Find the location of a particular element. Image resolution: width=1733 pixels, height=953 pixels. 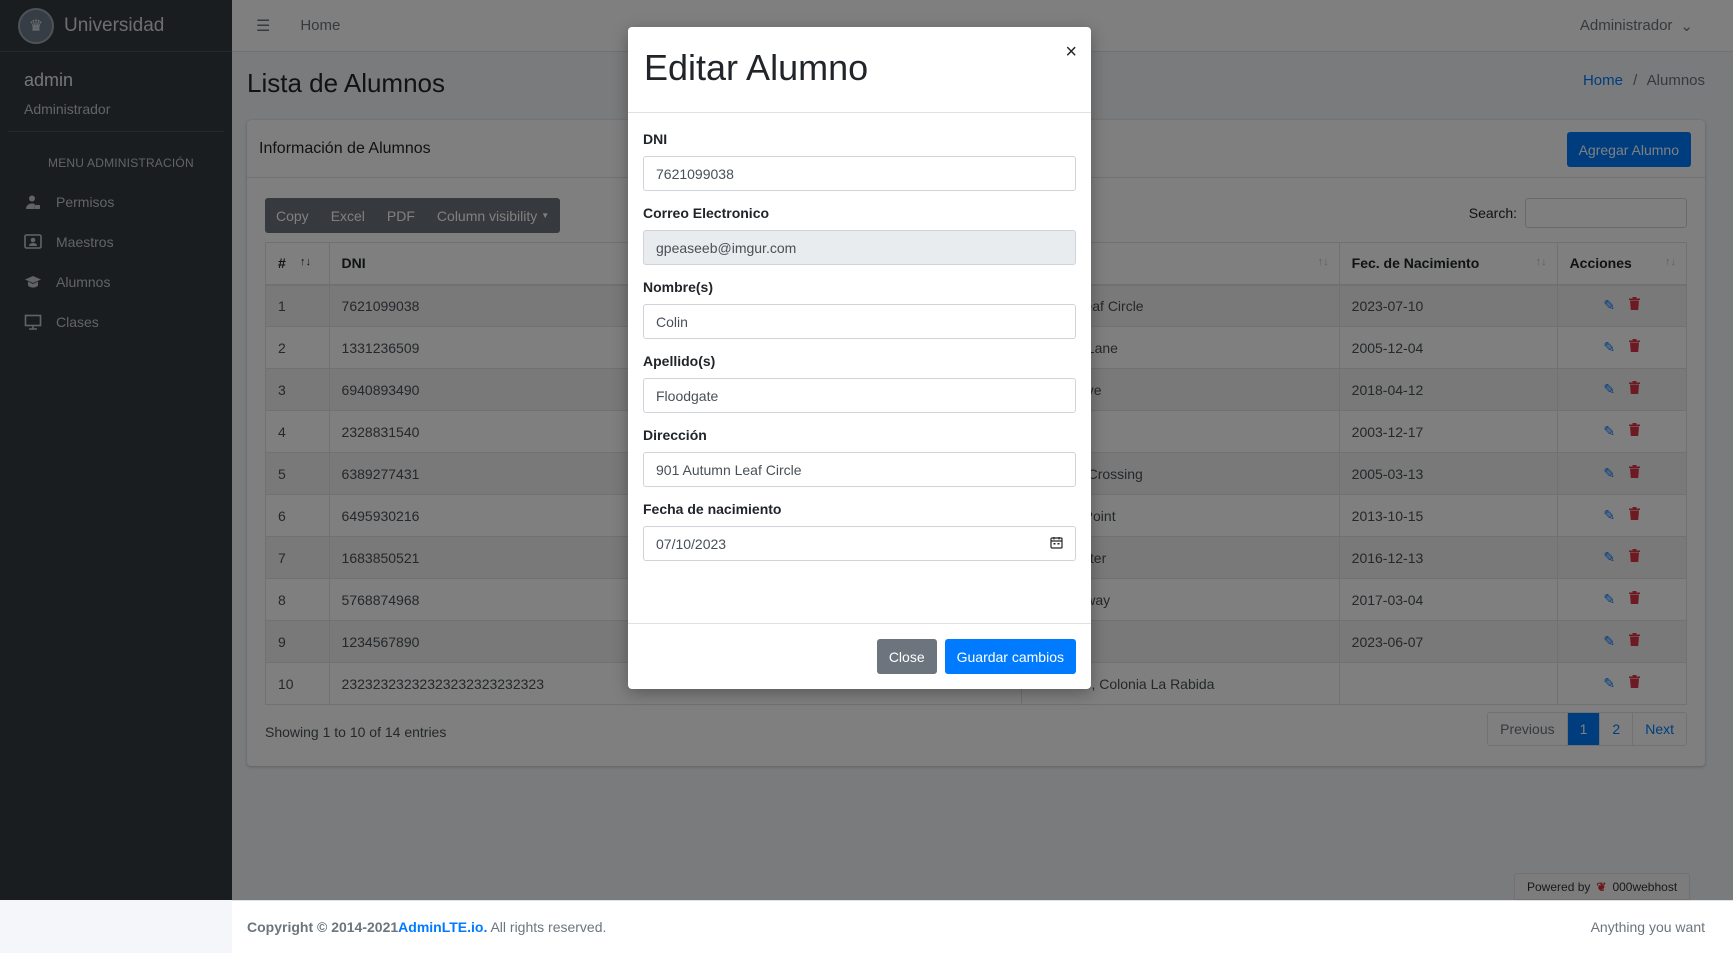

apellido-group: Apellido(s) Floodgate is located at coordinates (859, 383).